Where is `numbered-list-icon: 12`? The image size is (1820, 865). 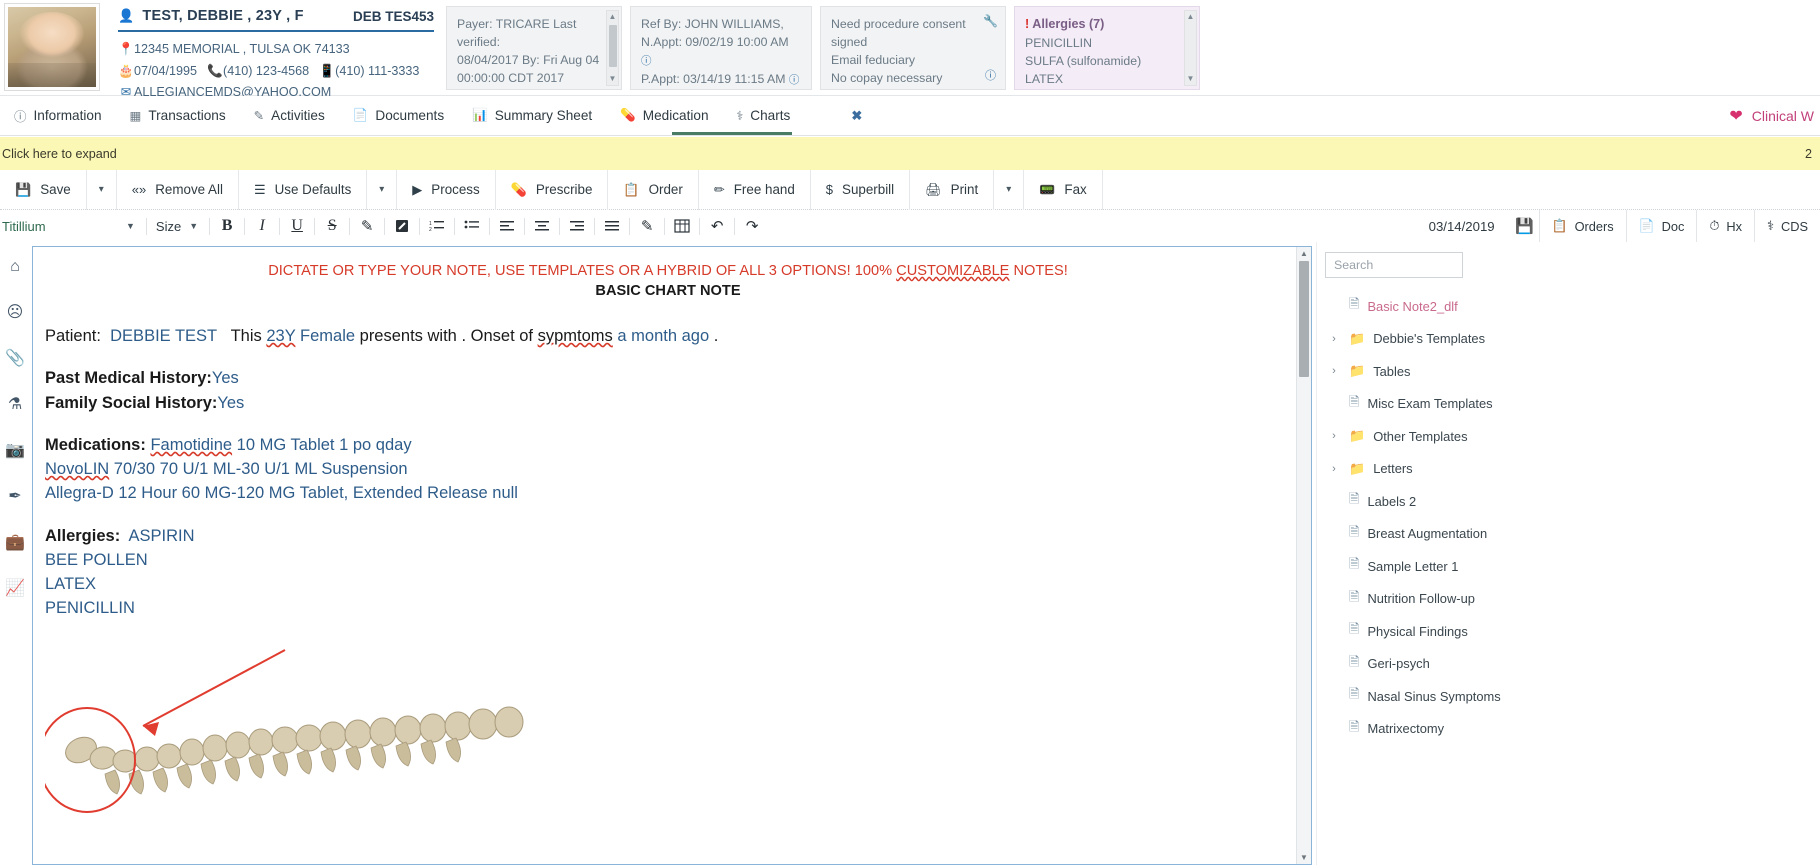
numbered-list-icon: 12 is located at coordinates (437, 226).